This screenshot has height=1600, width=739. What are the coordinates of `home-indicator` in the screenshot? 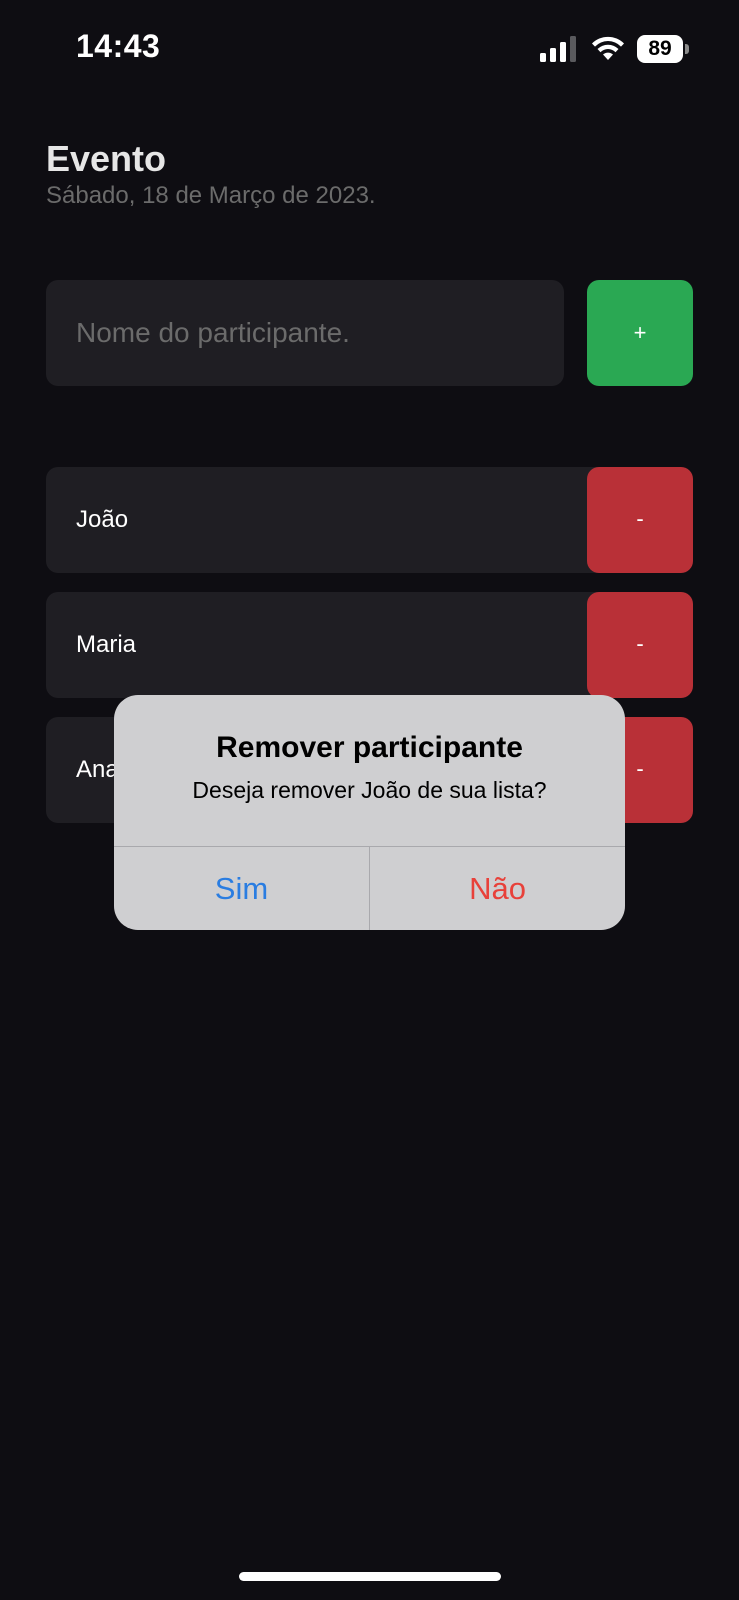 It's located at (370, 1576).